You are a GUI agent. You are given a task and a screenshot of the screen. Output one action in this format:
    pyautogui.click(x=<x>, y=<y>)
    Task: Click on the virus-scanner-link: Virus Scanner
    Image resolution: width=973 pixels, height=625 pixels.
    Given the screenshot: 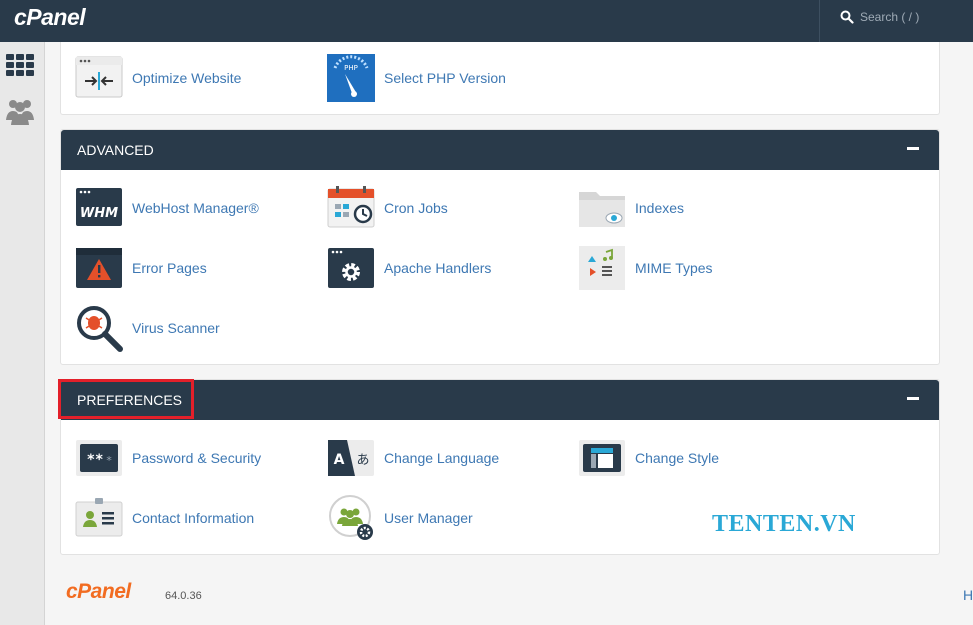 What is the action you would take?
    pyautogui.click(x=147, y=328)
    